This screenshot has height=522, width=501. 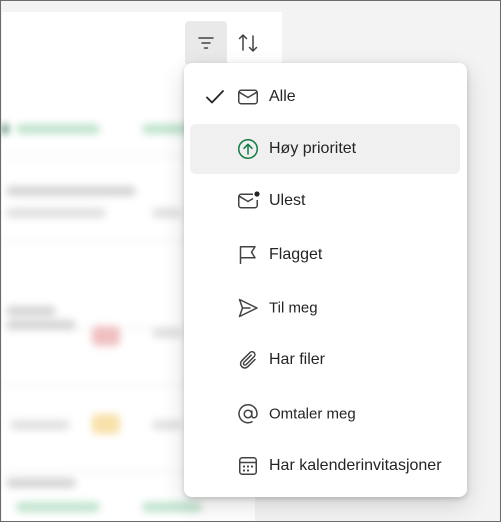 What do you see at coordinates (325, 97) in the screenshot?
I see `menu-item-alle: Alle` at bounding box center [325, 97].